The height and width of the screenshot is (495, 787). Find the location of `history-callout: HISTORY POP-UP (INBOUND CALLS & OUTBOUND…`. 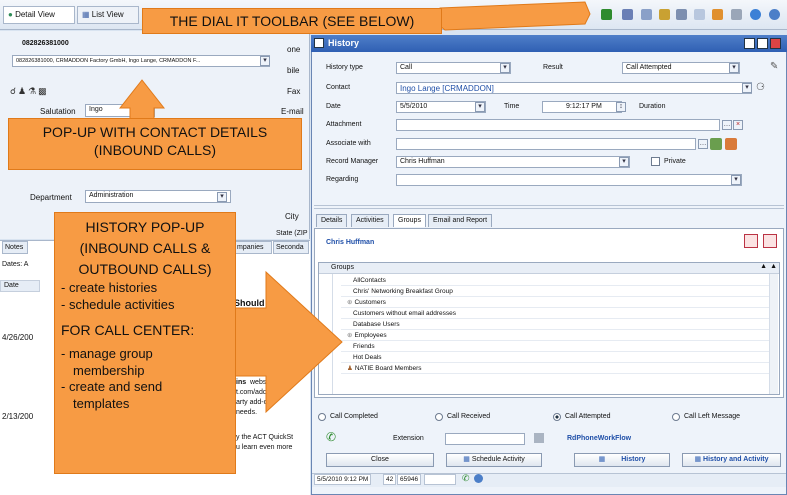

history-callout: HISTORY POP-UP (INBOUND CALLS & OUTBOUND… is located at coordinates (145, 343).